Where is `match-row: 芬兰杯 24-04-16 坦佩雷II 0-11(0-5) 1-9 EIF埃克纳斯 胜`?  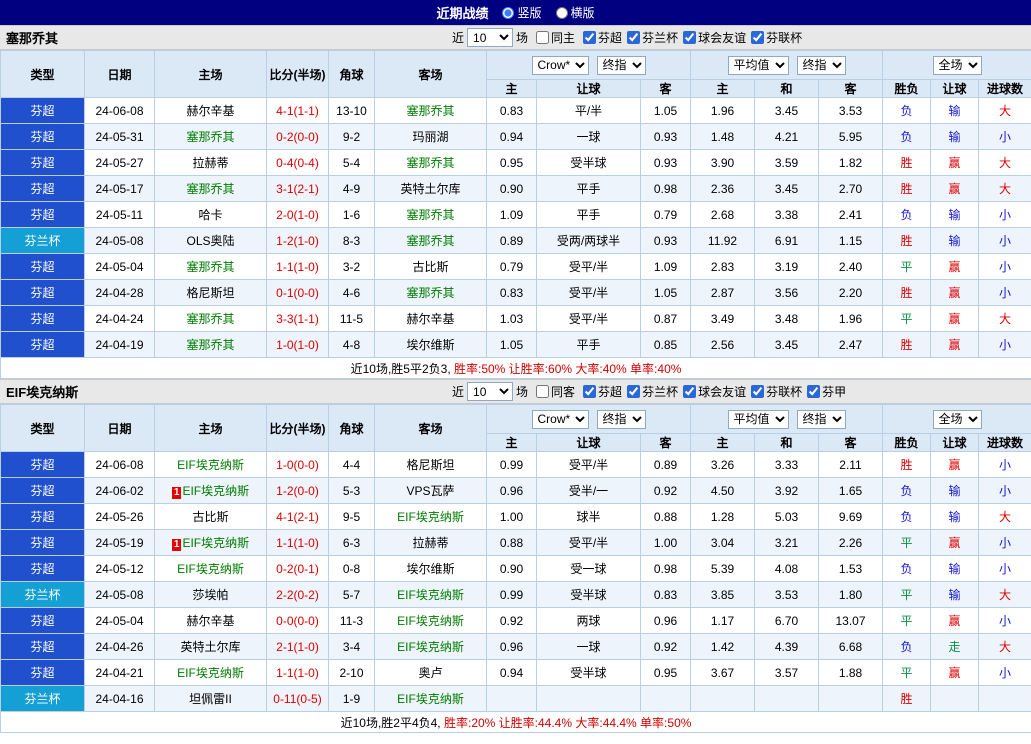 match-row: 芬兰杯 24-04-16 坦佩雷II 0-11(0-5) 1-9 EIF埃克纳斯 胜 is located at coordinates (515, 698).